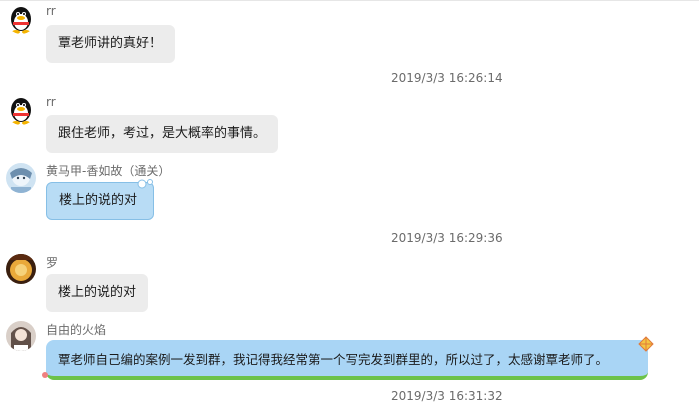 The height and width of the screenshot is (406, 699). What do you see at coordinates (162, 134) in the screenshot?
I see `message-bubble: 跟住老师，考过，是大概率的事情。` at bounding box center [162, 134].